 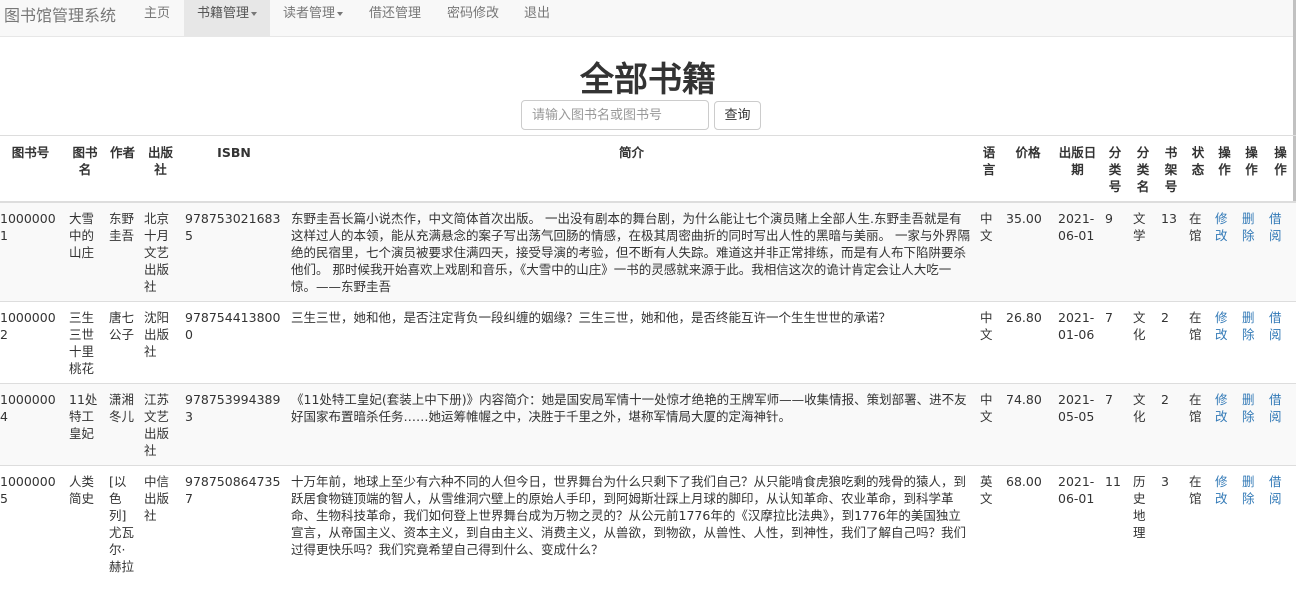 I want to click on cell-book-name: 大雪中的山庄, so click(x=85, y=251).